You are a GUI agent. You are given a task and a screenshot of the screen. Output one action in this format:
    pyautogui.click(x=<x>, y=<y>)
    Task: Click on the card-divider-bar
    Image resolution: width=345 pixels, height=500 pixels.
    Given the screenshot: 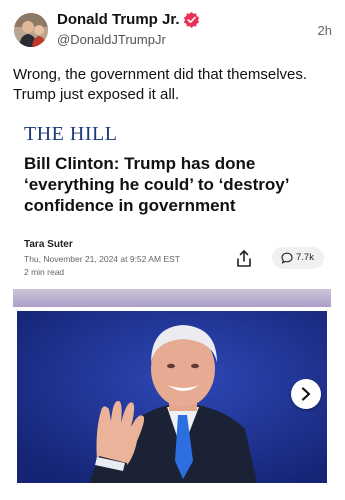 What is the action you would take?
    pyautogui.click(x=172, y=298)
    